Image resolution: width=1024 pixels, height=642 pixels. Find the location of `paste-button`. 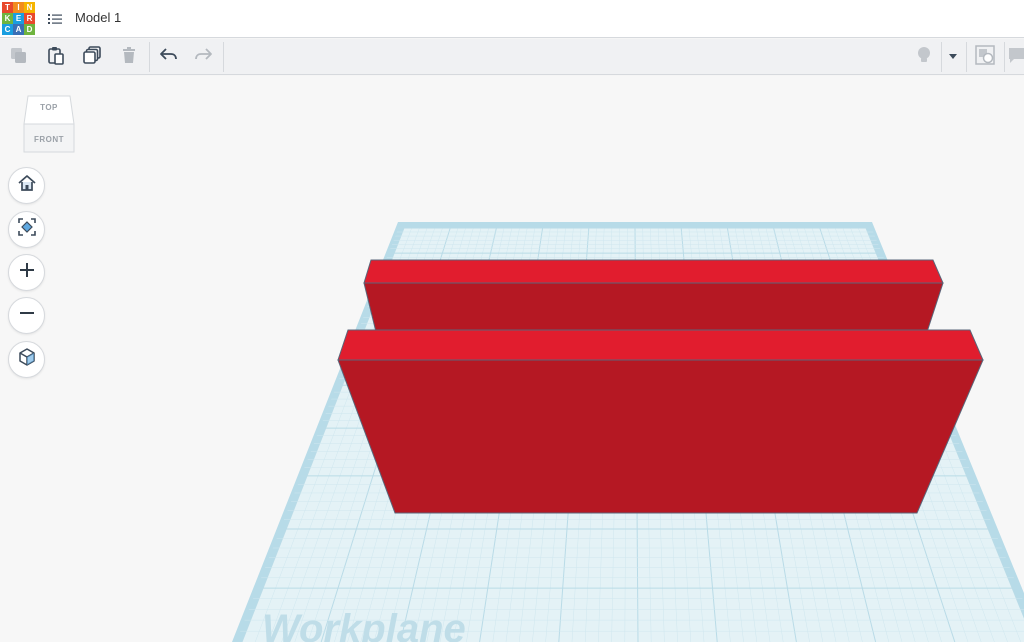

paste-button is located at coordinates (56, 57).